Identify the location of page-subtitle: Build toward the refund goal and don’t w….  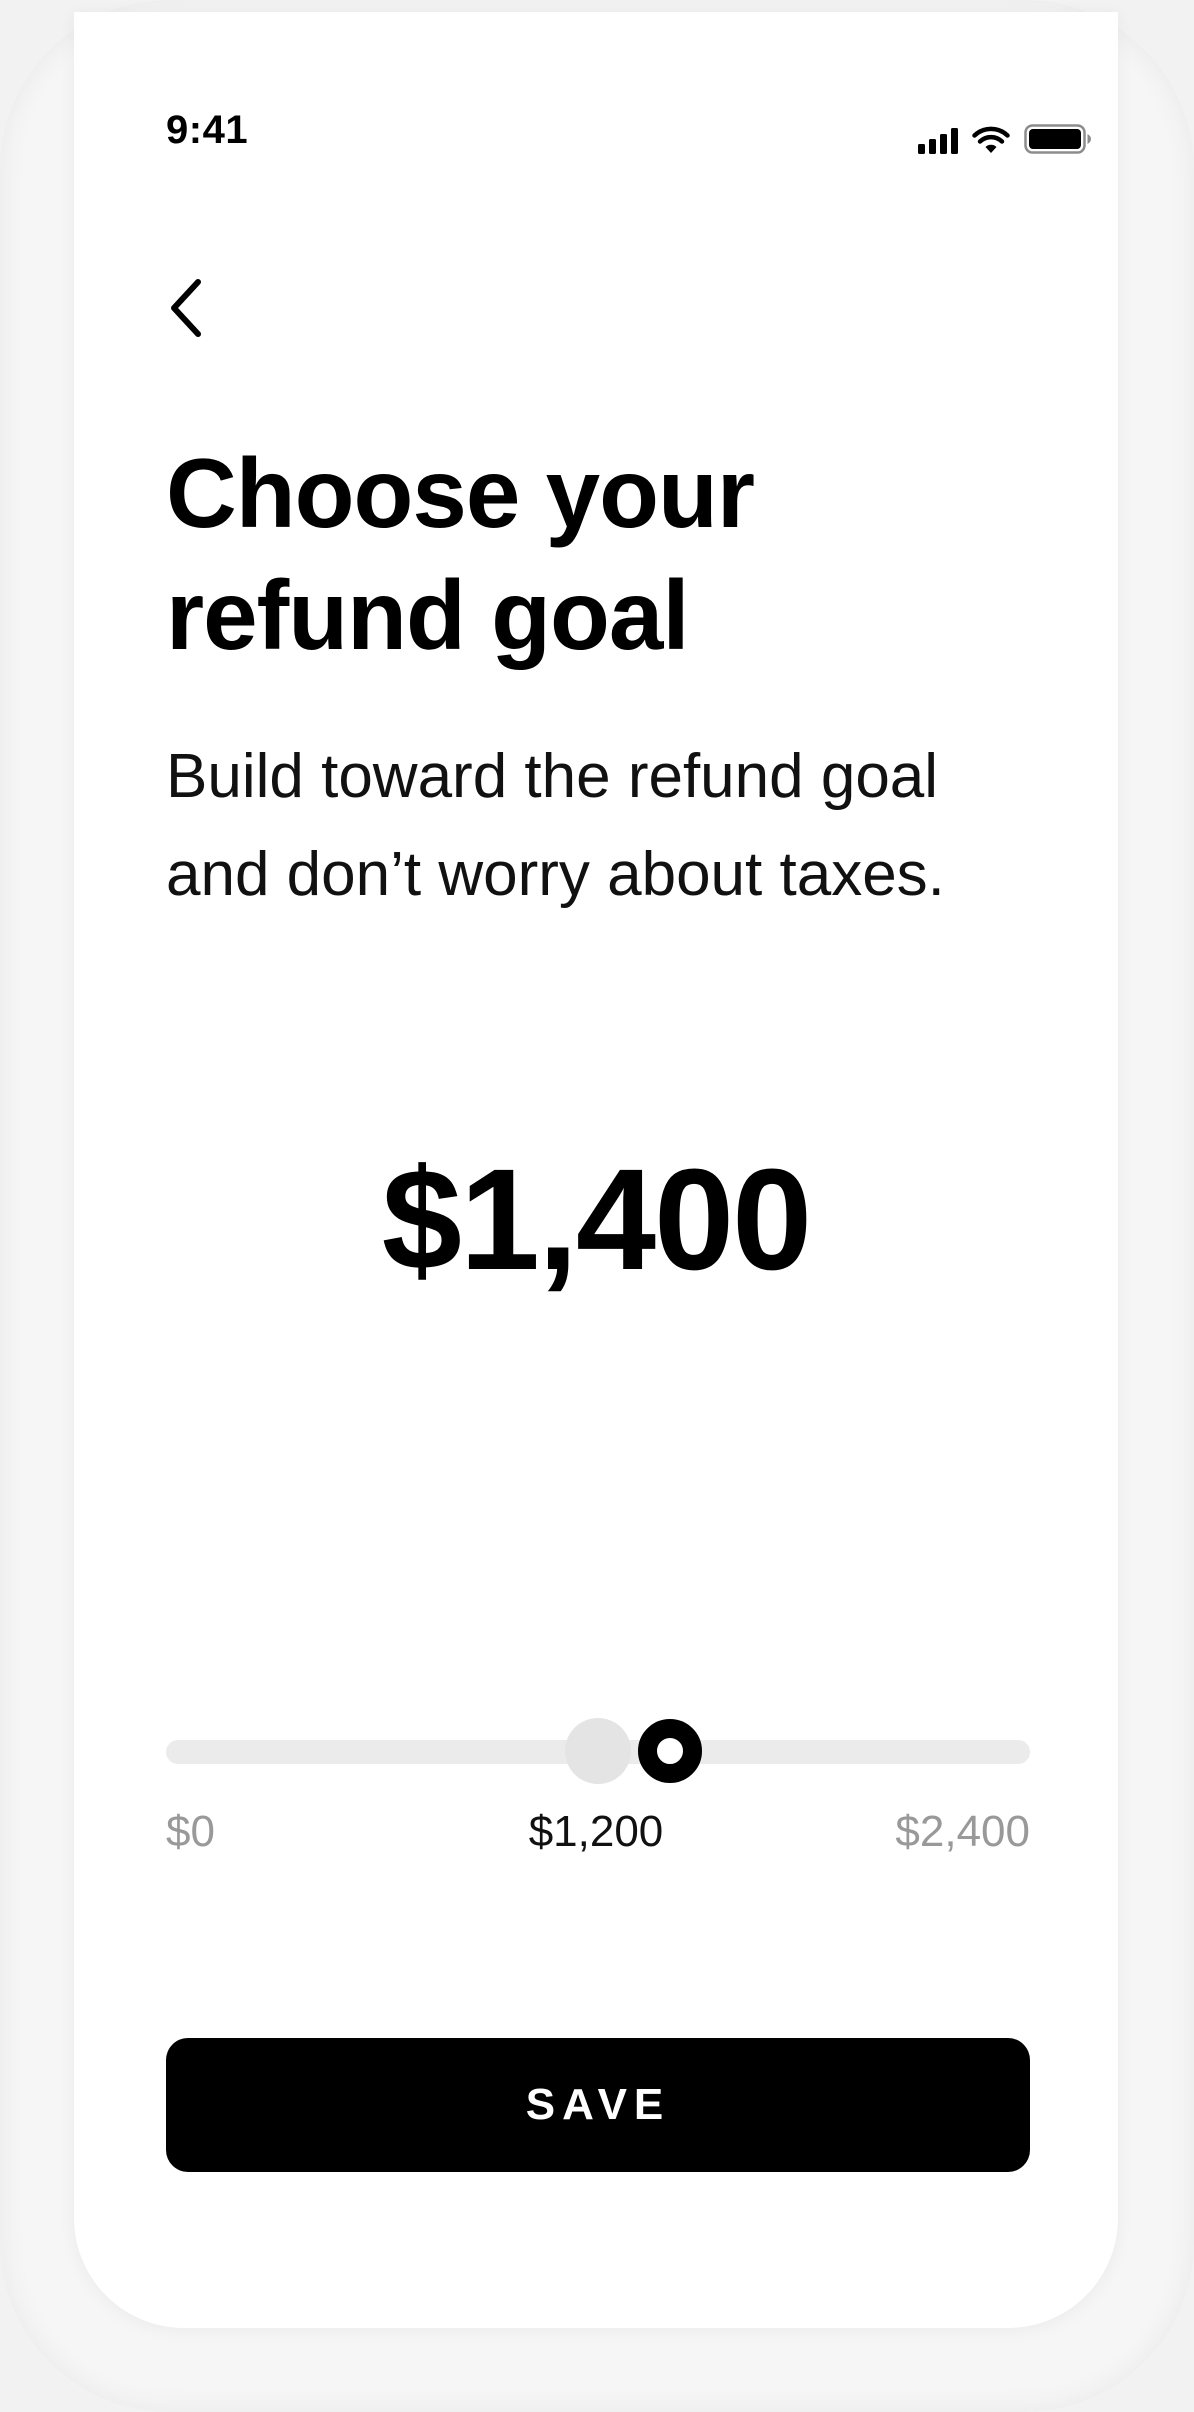
(616, 826).